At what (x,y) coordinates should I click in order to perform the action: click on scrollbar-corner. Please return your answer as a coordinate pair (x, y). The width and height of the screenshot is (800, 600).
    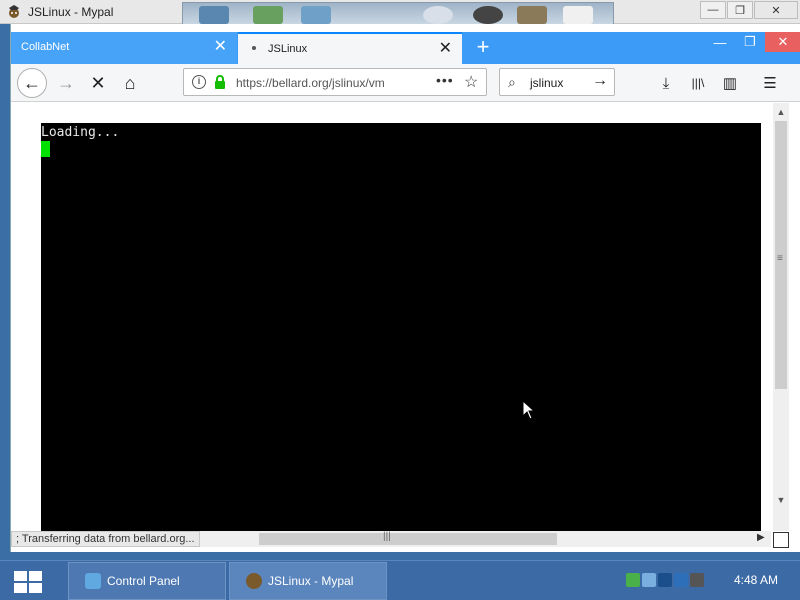
    Looking at the image, I should click on (781, 540).